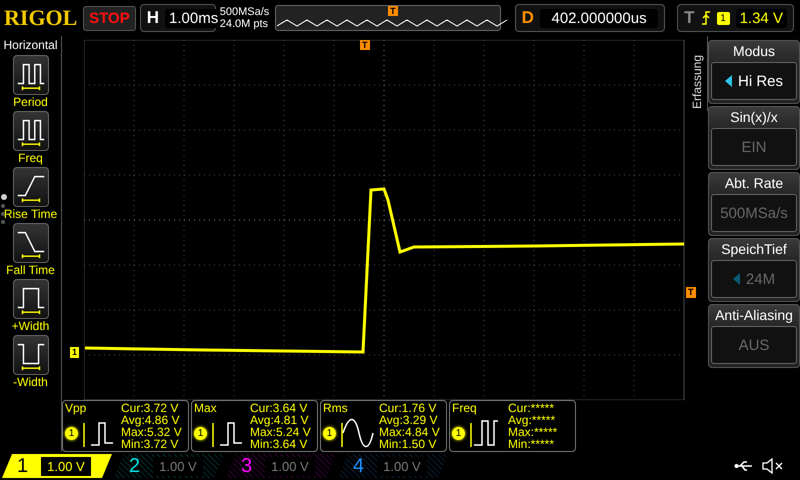 The width and height of the screenshot is (800, 480). I want to click on measurement-value: Max:*****, so click(533, 432).